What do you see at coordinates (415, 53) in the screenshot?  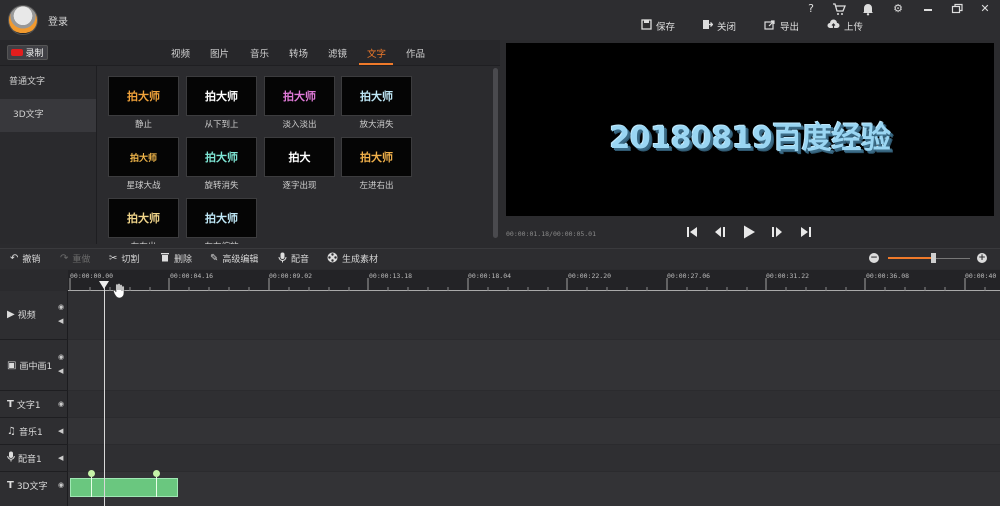 I see `tab-works: 作品` at bounding box center [415, 53].